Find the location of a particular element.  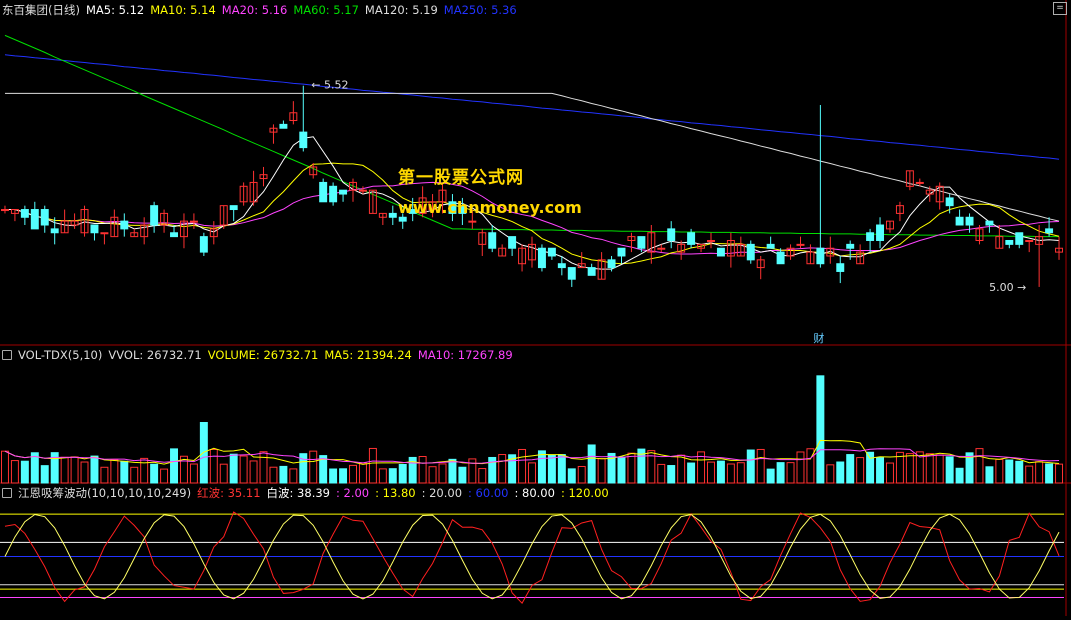

watermark-title: 第一股票公式网 is located at coordinates (461, 178).